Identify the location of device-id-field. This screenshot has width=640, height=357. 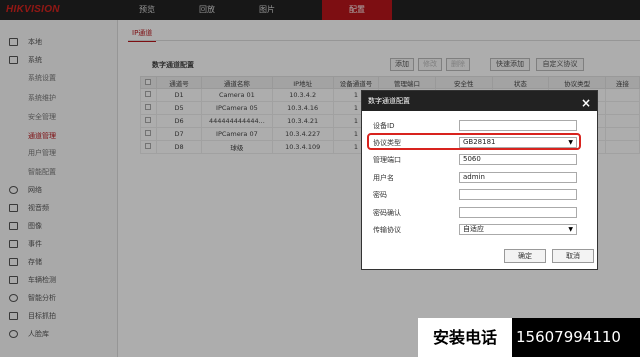
(518, 125).